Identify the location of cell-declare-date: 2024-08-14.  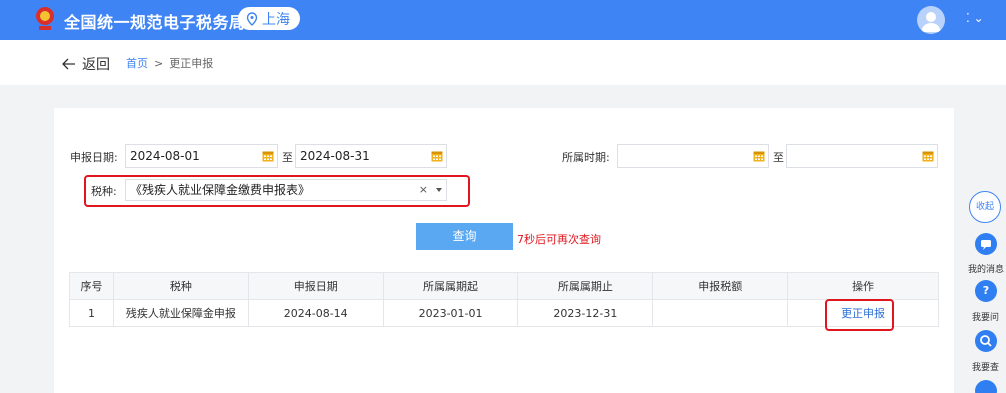
(315, 313).